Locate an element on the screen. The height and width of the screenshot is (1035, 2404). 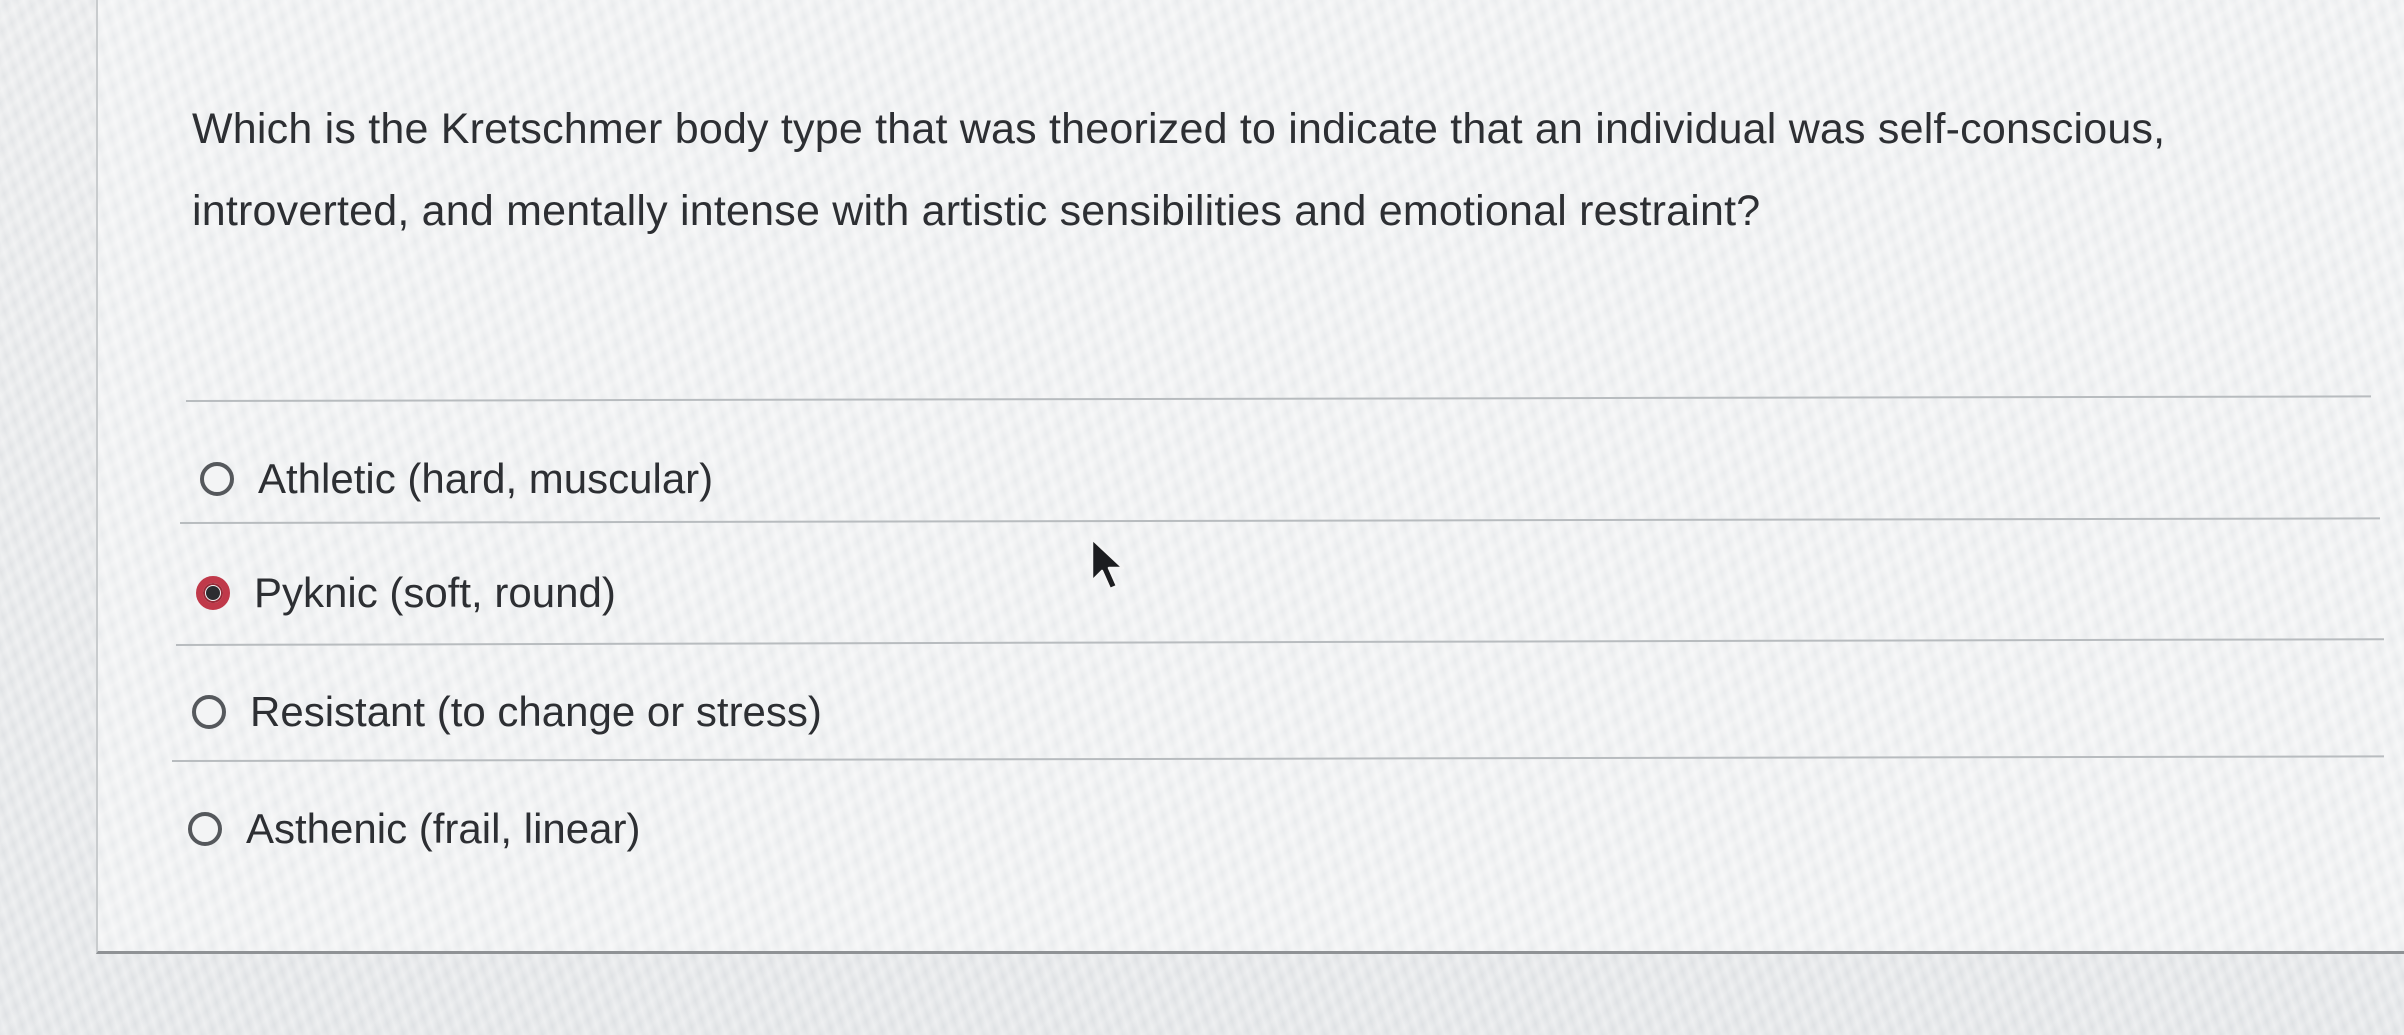
option-pyknic: Pyknic (soft, round) is located at coordinates (406, 593).